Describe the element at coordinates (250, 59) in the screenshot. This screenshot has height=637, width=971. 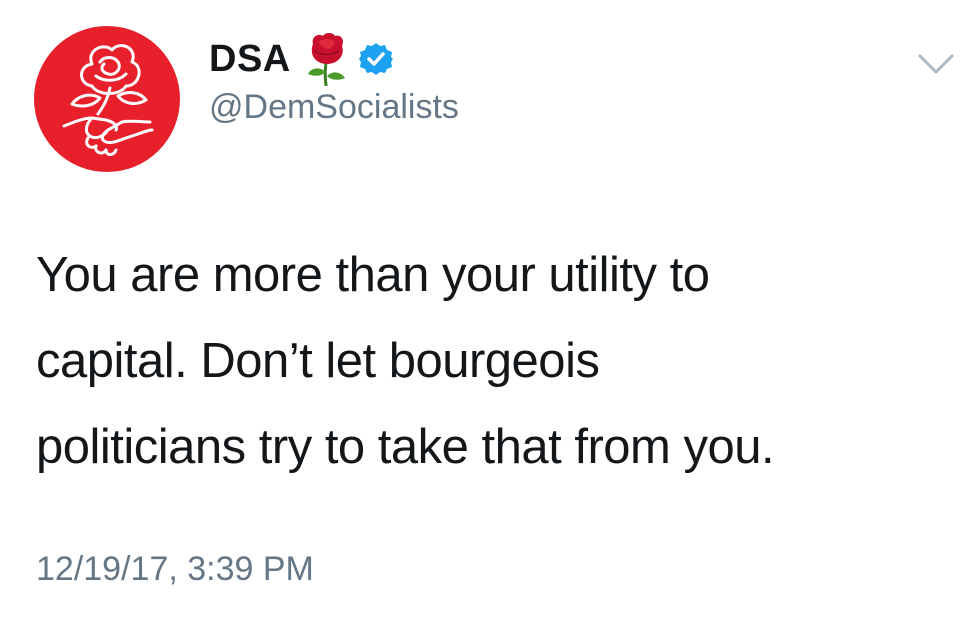
I see `display-name: DSA` at that location.